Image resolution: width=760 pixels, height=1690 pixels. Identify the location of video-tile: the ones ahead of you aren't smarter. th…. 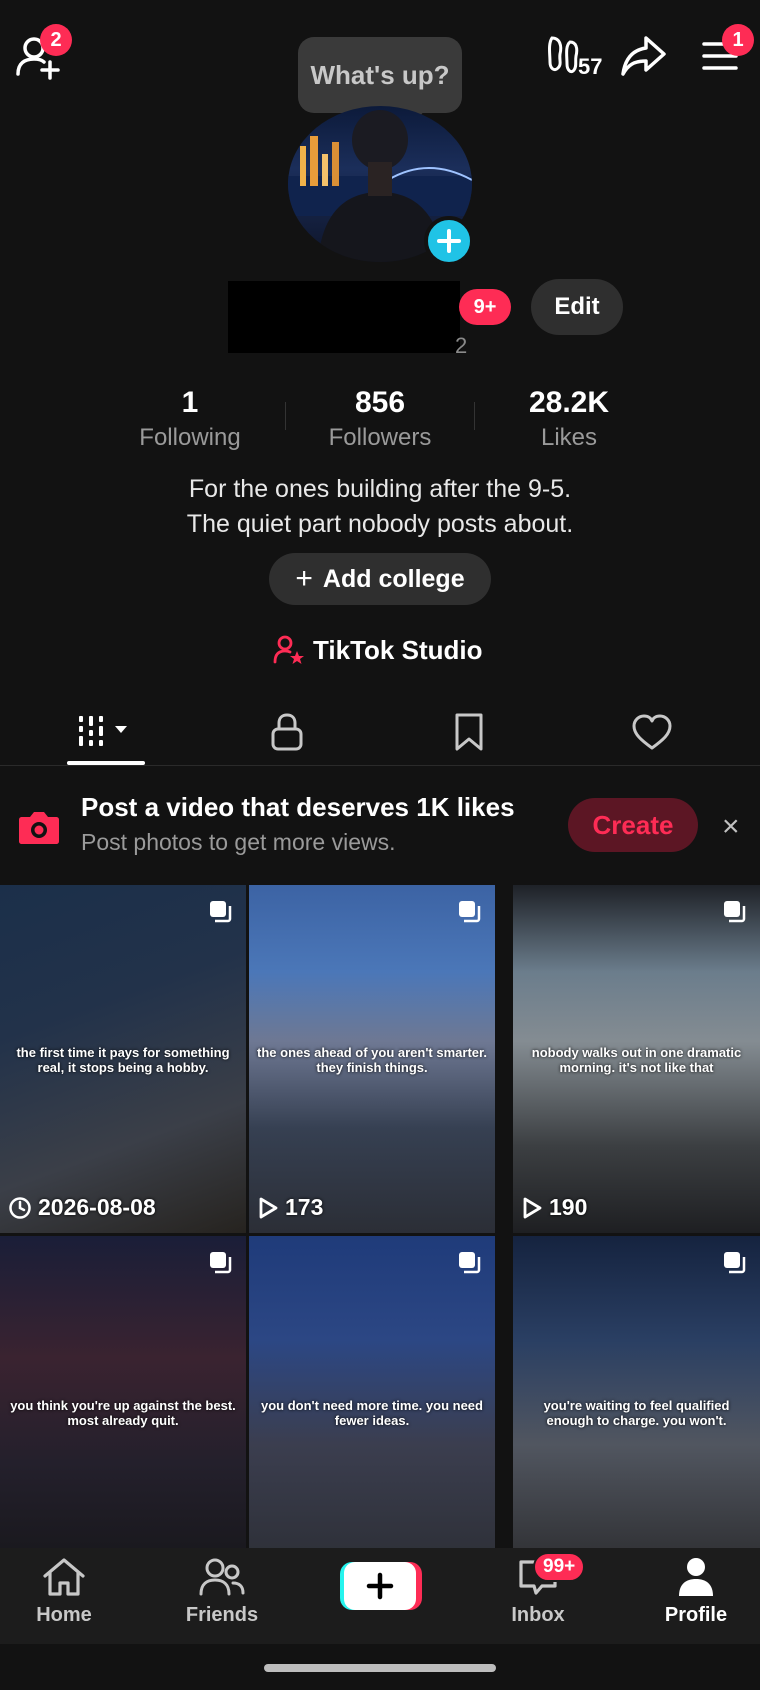
(372, 1059).